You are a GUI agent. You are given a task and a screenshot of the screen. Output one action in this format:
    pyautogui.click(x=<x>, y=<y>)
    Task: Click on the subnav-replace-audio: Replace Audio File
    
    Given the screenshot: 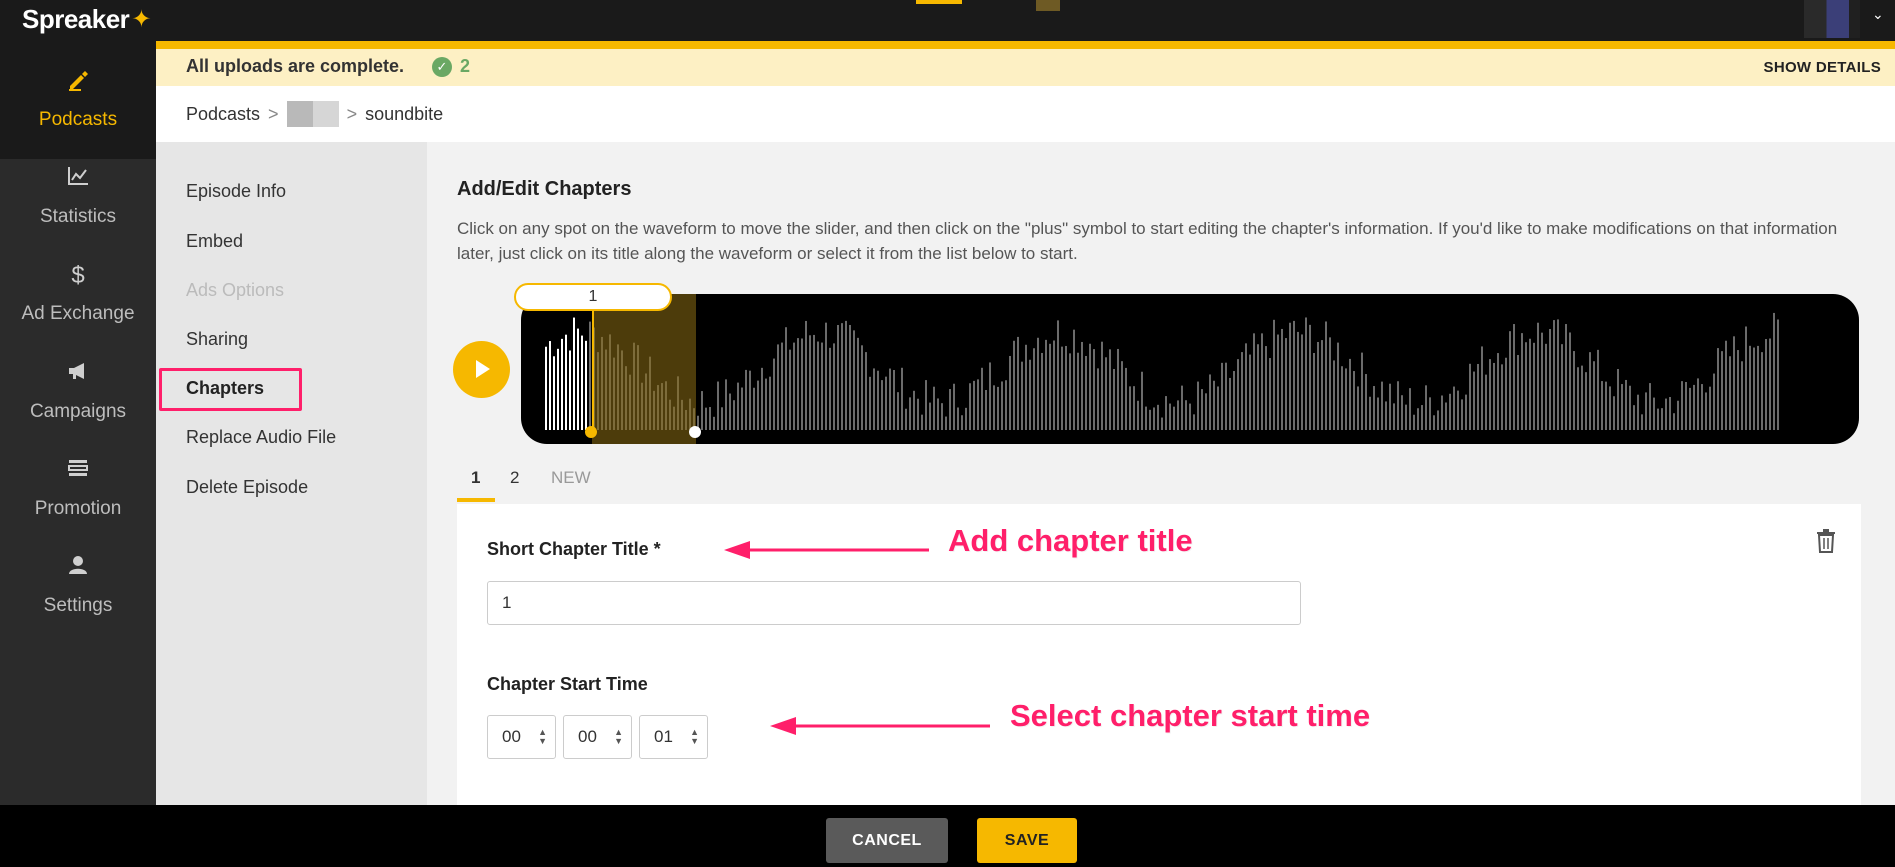 What is the action you would take?
    pyautogui.click(x=261, y=437)
    